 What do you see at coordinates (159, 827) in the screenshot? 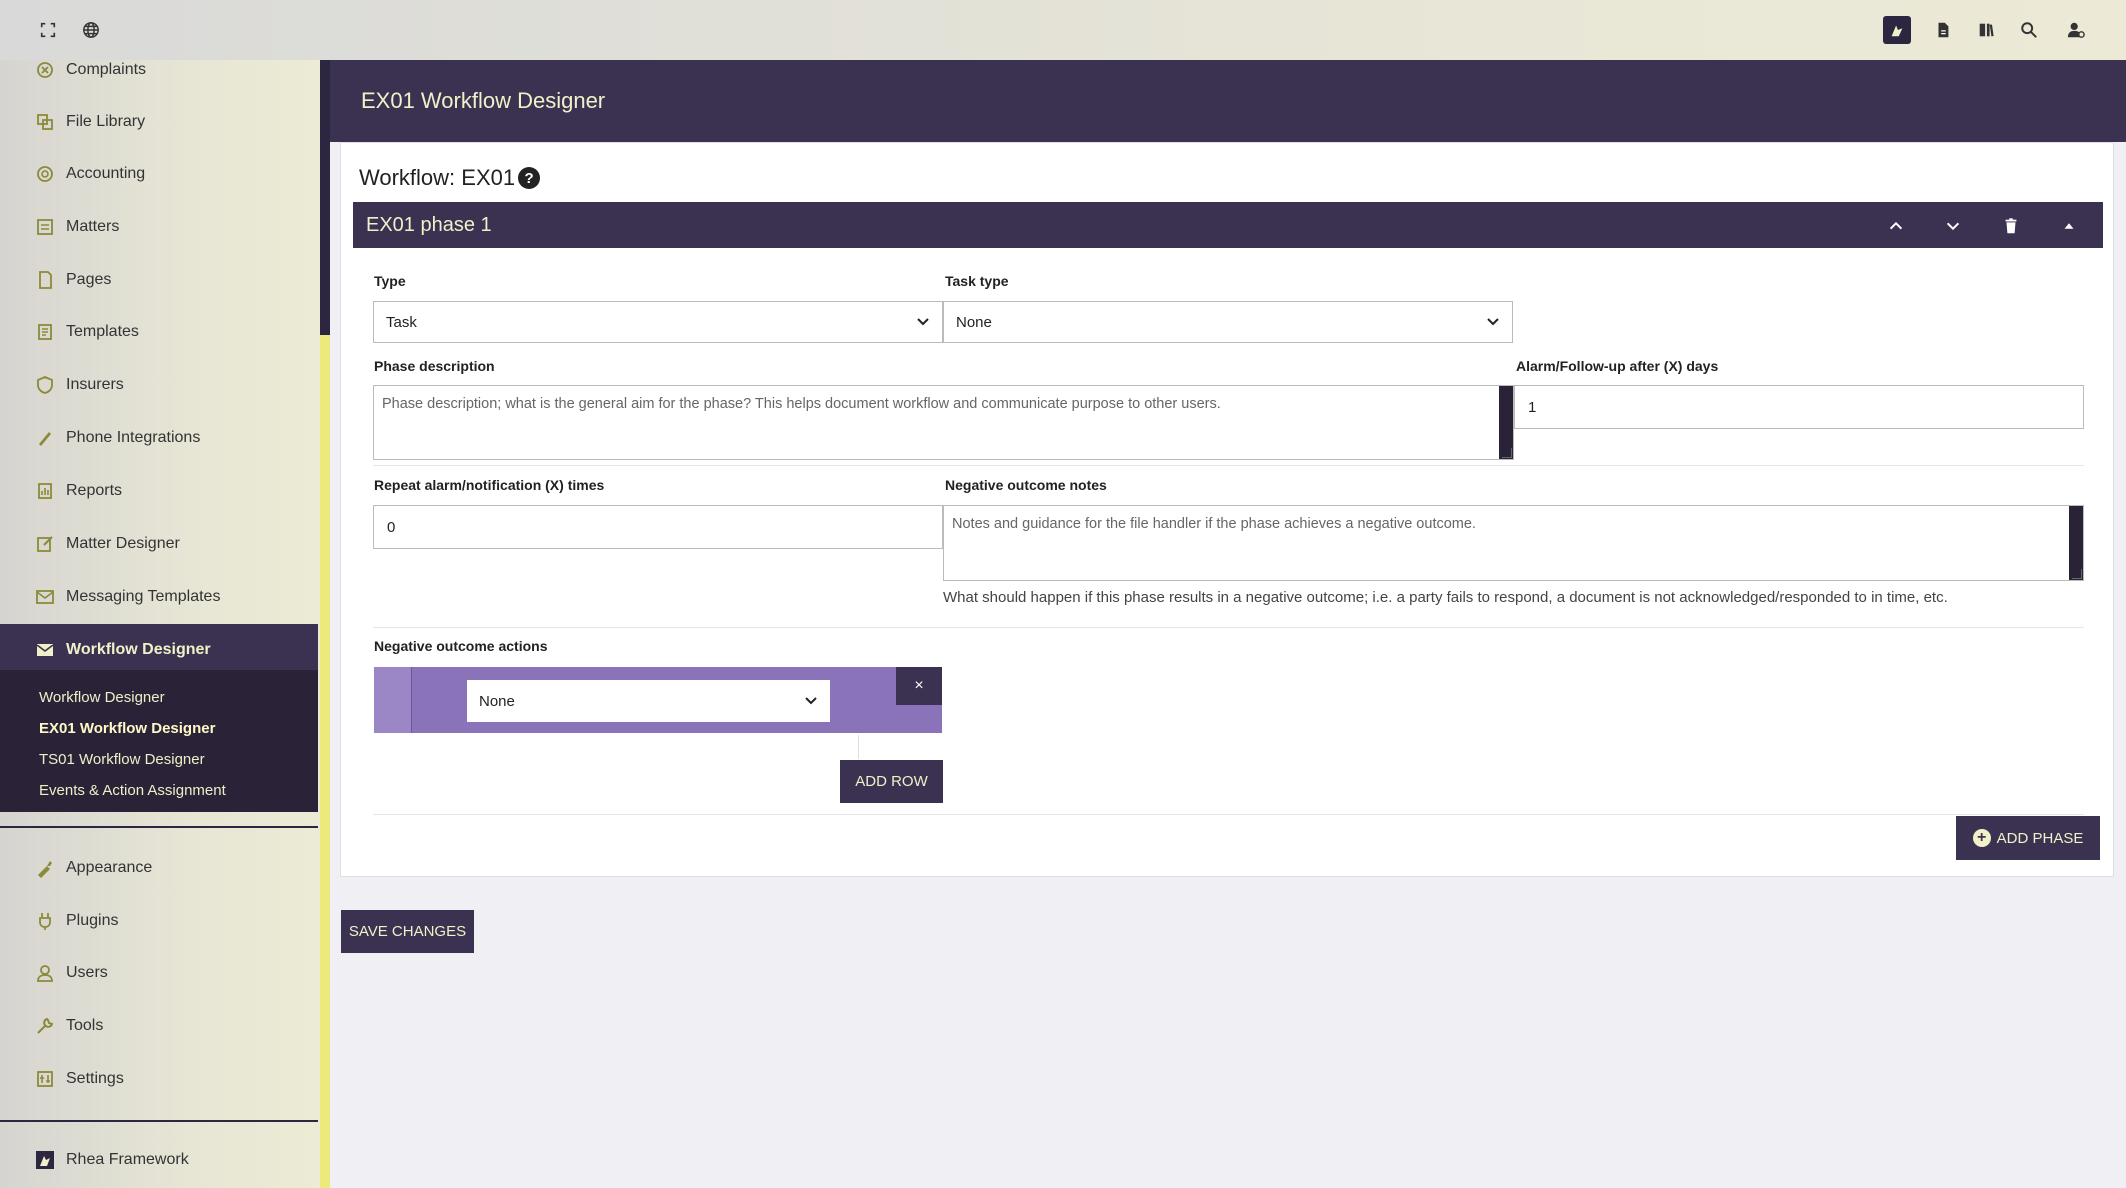
I see `sidebar-divider` at bounding box center [159, 827].